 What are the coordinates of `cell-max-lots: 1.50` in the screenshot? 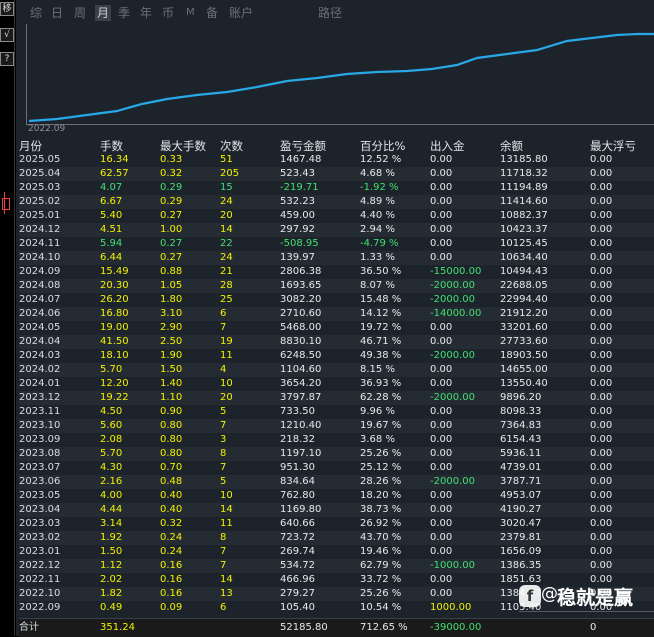 It's located at (171, 369).